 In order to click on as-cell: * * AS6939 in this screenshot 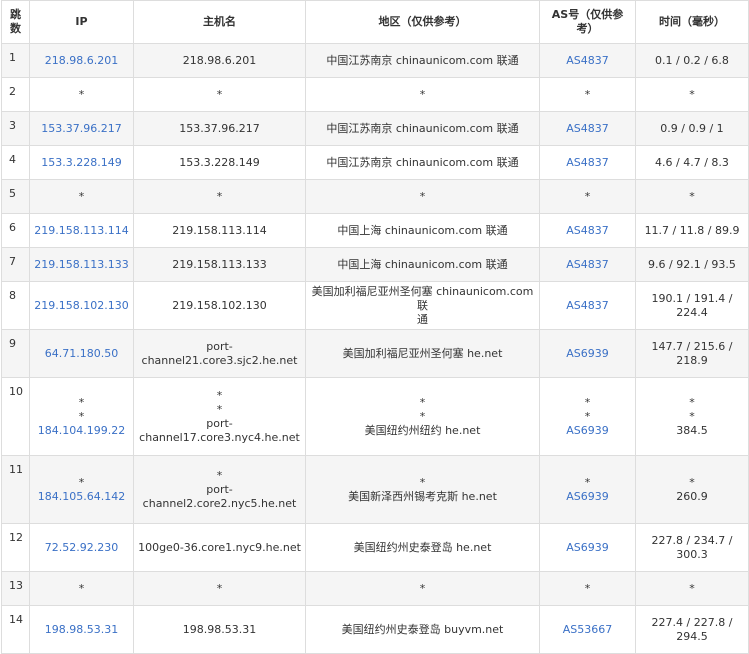, I will do `click(587, 416)`.